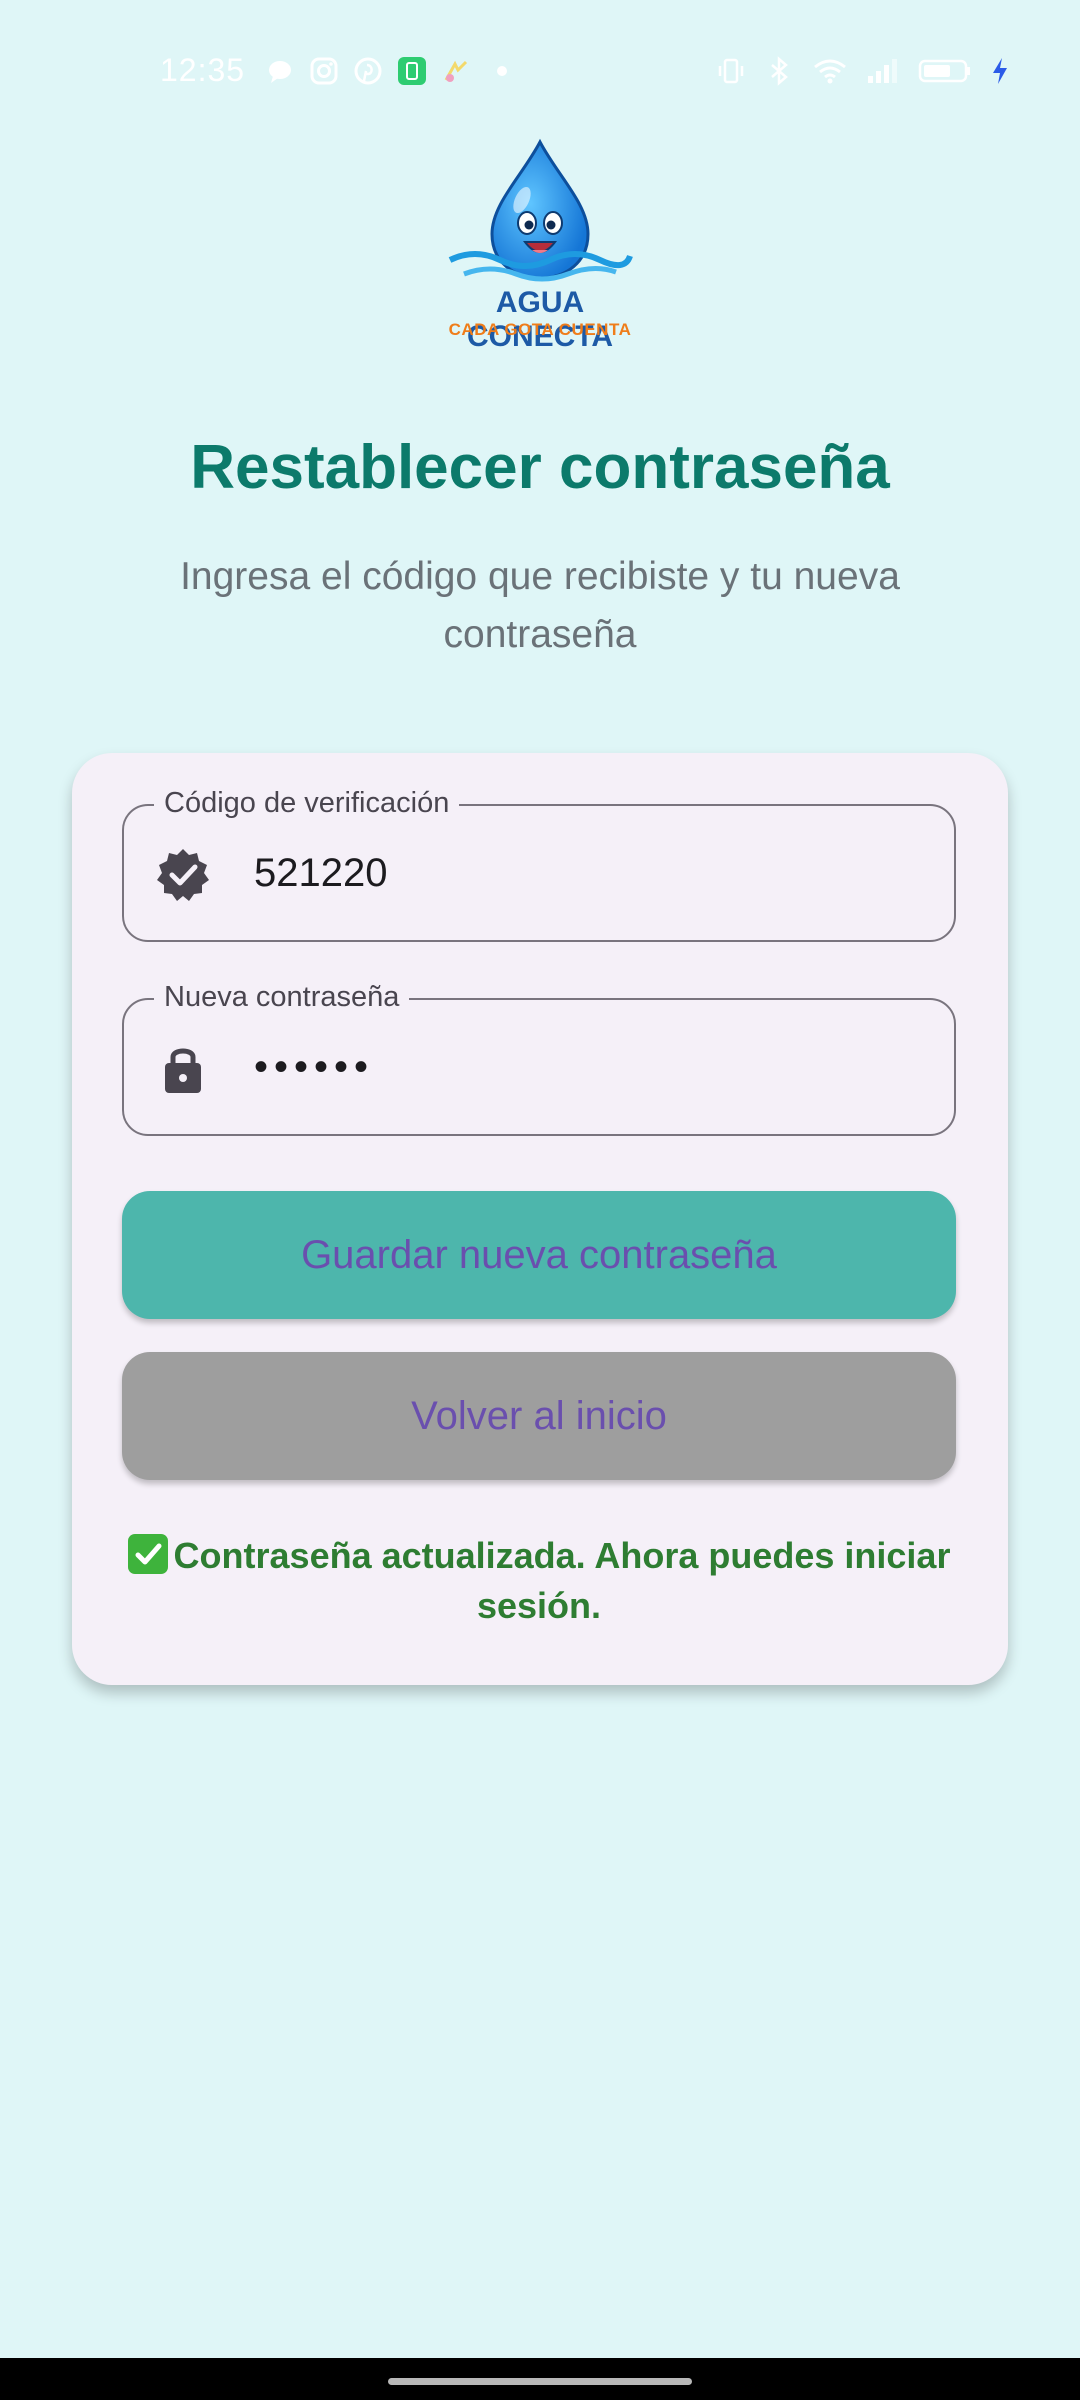 The height and width of the screenshot is (2400, 1080). I want to click on status-bar: 12:35, so click(540, 70).